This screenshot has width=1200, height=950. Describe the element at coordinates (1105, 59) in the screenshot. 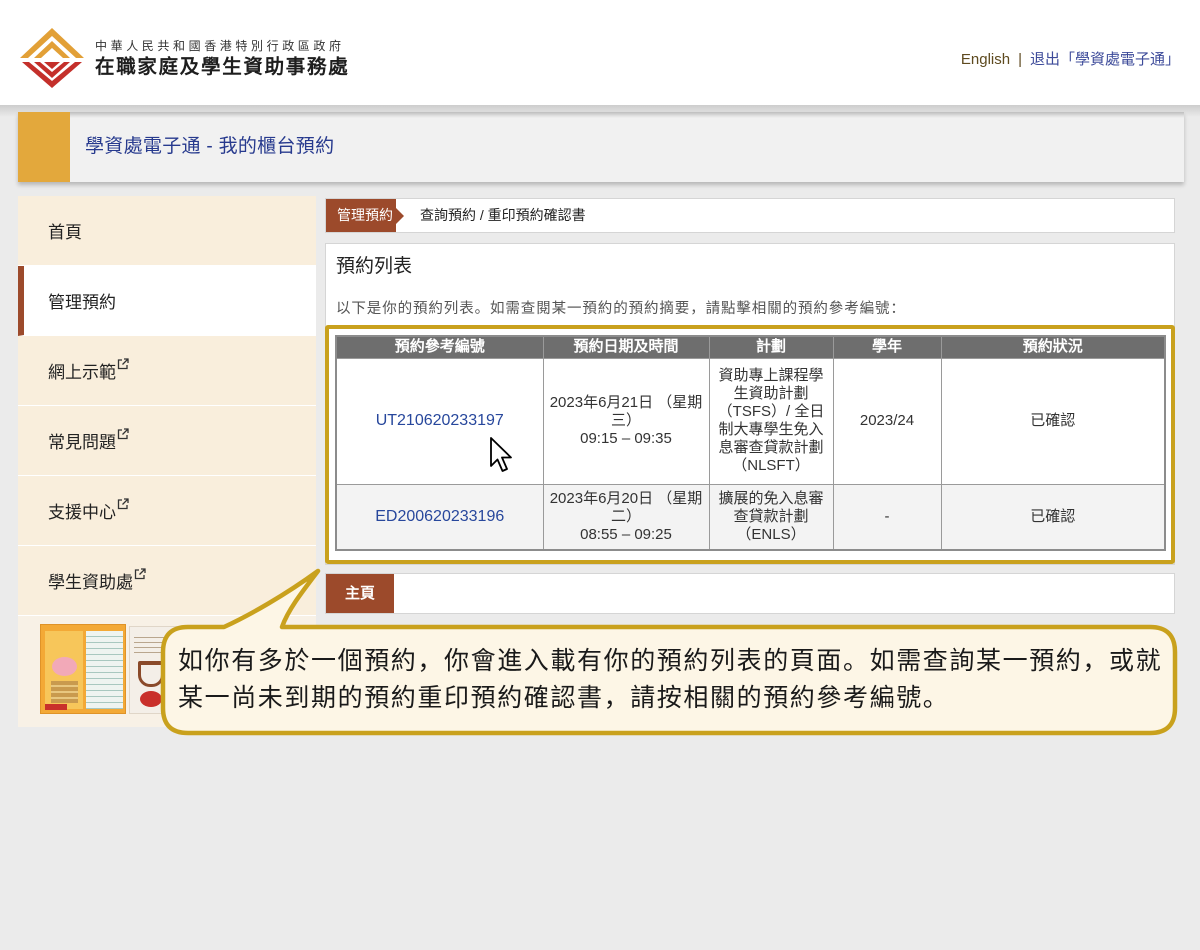

I see `logout-link: 退出「學資處電子通」` at that location.